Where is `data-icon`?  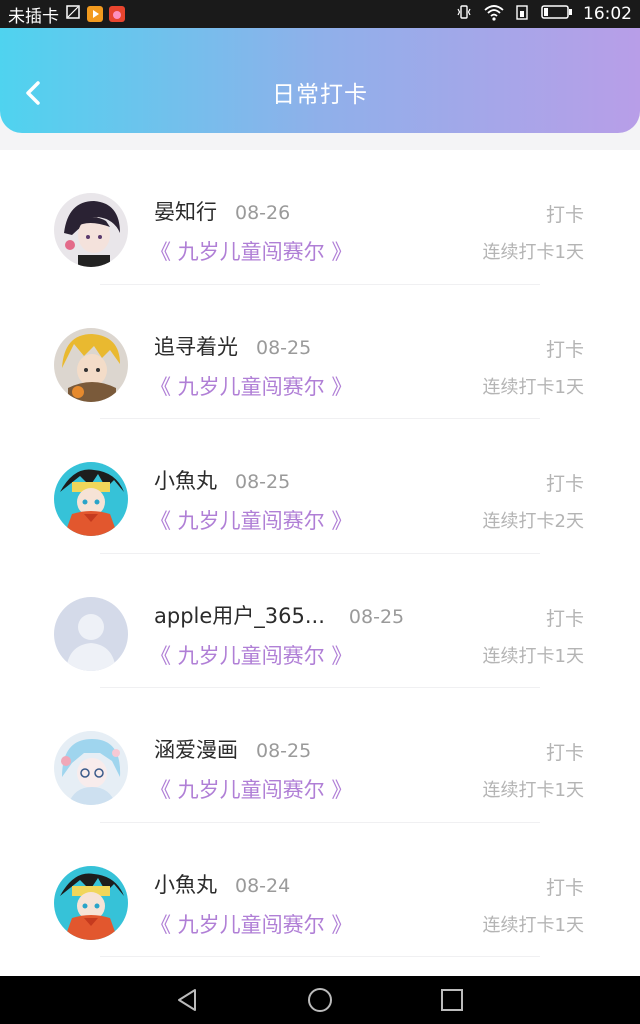 data-icon is located at coordinates (523, 14).